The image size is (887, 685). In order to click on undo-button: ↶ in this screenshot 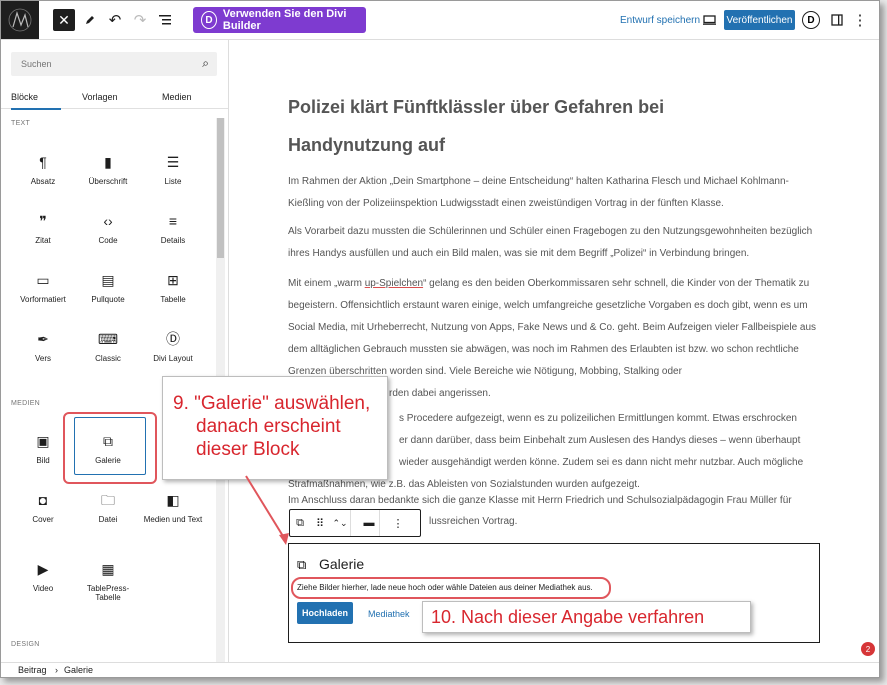, I will do `click(115, 20)`.